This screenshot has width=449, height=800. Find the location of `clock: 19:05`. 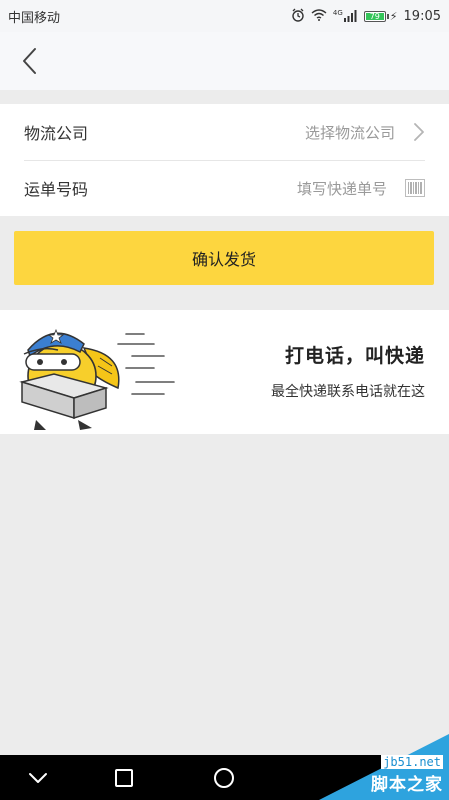

clock: 19:05 is located at coordinates (422, 16).